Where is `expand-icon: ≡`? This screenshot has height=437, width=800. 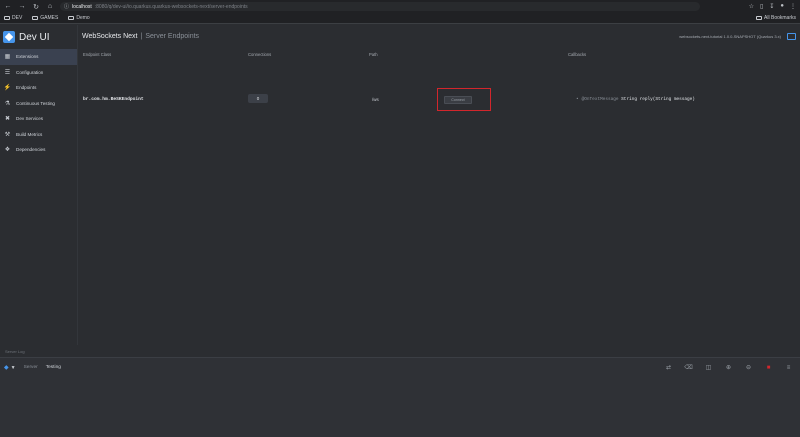
expand-icon: ≡ is located at coordinates (788, 367).